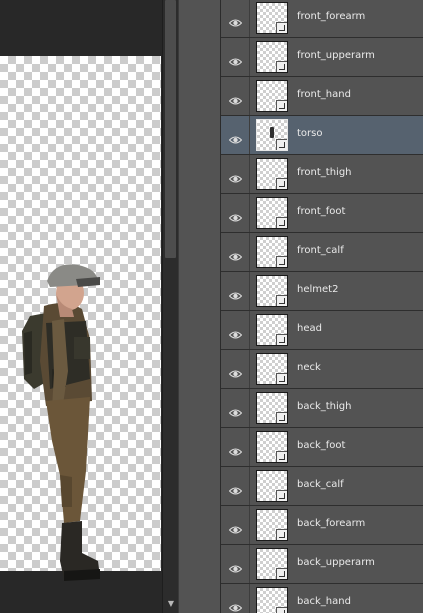 Image resolution: width=423 pixels, height=613 pixels. Describe the element at coordinates (171, 604) in the screenshot. I see `scroll-down-arrow-icon: ▼` at that location.